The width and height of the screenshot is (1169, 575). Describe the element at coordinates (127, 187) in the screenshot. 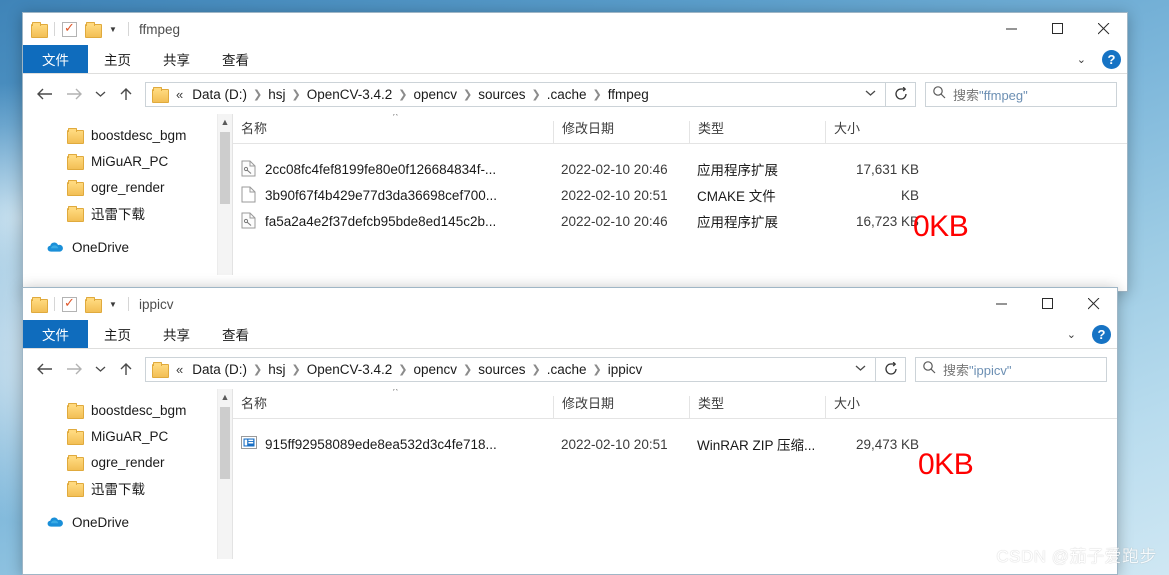

I see `sidebar-item-ogre-render: ogre_render` at that location.